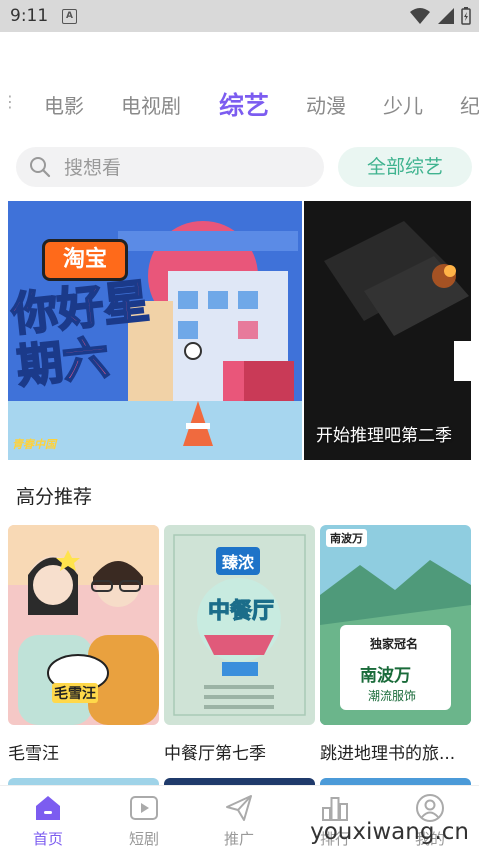 This screenshot has width=479, height=852. I want to click on nav-promote: 推广, so click(239, 820).